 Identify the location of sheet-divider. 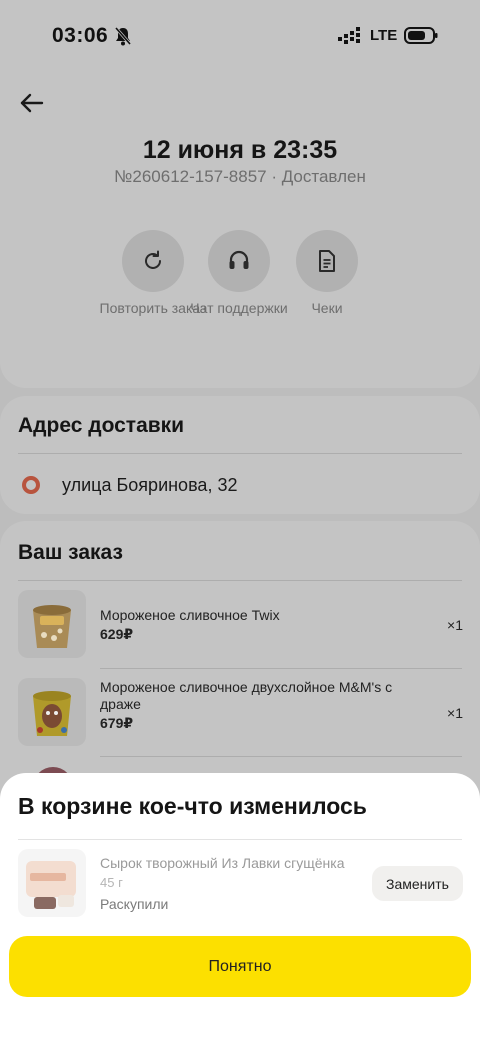
(240, 839).